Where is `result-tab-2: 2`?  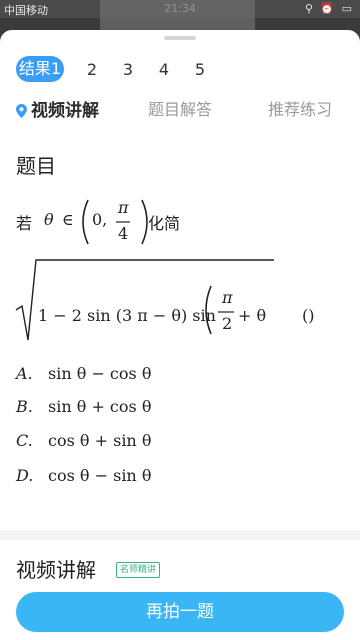 result-tab-2: 2 is located at coordinates (92, 69).